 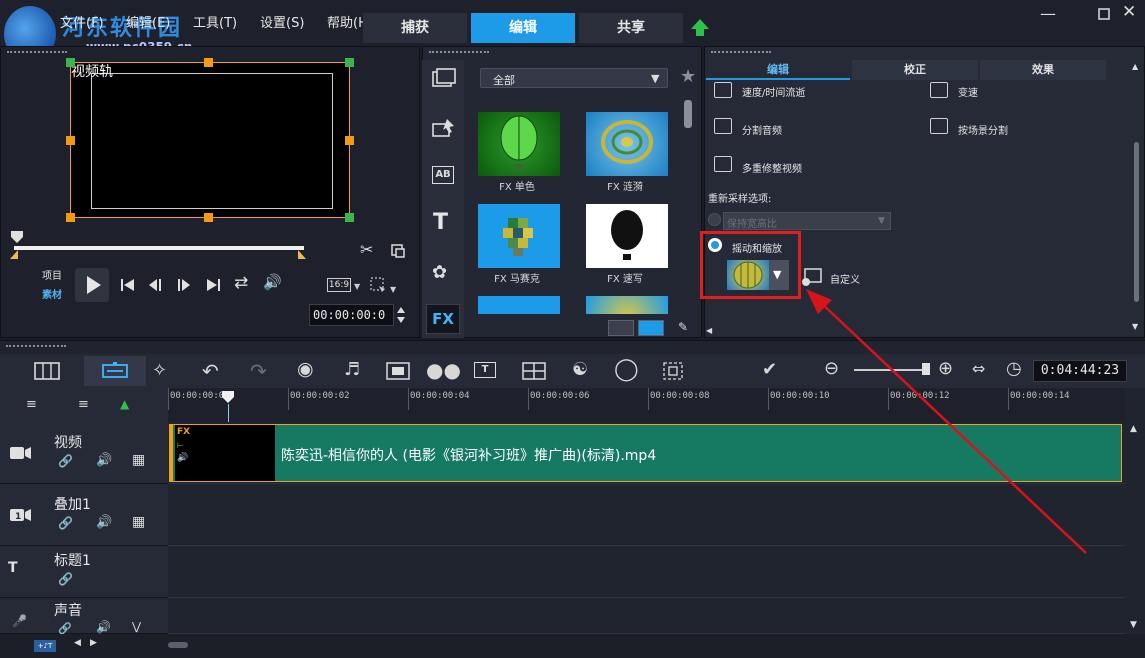 I want to click on pan-zoom-tool-icon, so click(x=673, y=371).